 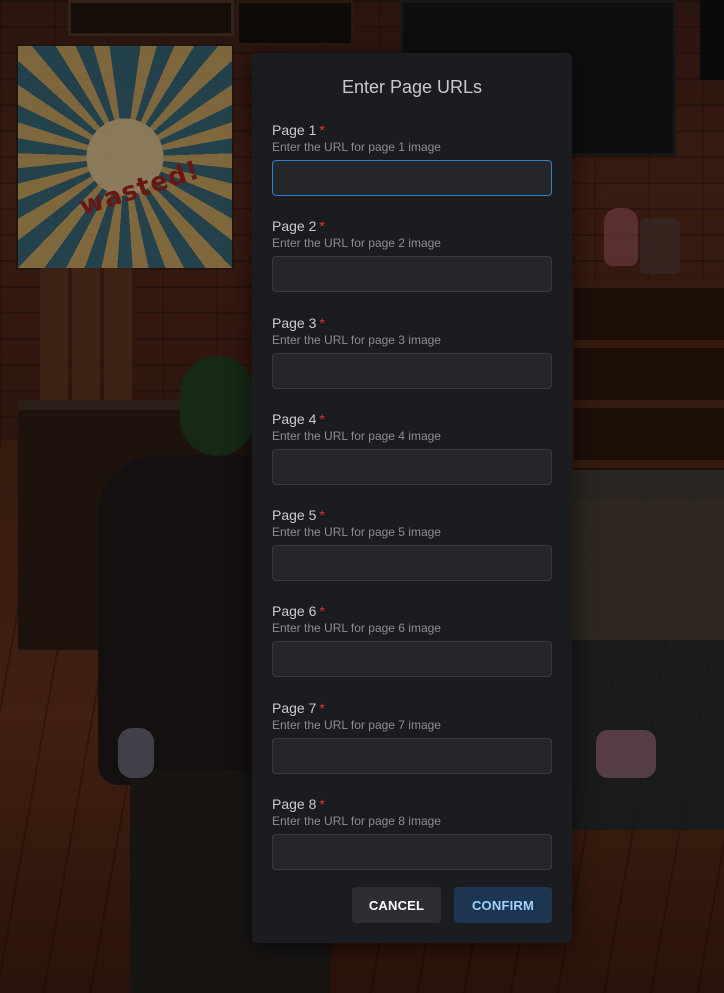 What do you see at coordinates (356, 628) in the screenshot?
I see `field-description: Enter the URL for page 6 image` at bounding box center [356, 628].